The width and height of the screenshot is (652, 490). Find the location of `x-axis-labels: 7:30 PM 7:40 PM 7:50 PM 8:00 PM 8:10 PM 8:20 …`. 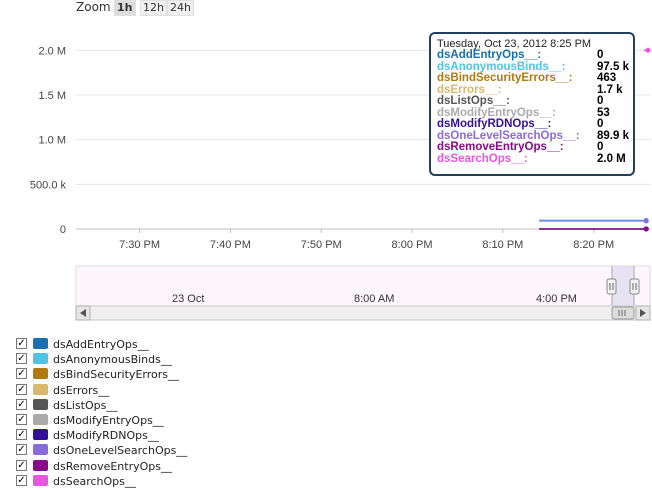

x-axis-labels: 7:30 PM 7:40 PM 7:50 PM 8:00 PM 8:10 PM 8:20 … is located at coordinates (366, 245).